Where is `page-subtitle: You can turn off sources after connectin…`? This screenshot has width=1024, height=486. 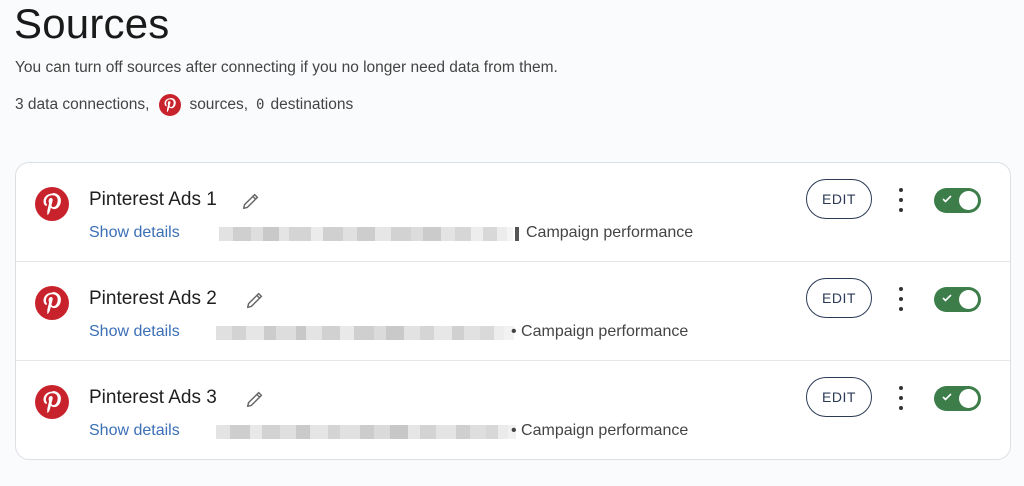 page-subtitle: You can turn off sources after connectin… is located at coordinates (286, 67).